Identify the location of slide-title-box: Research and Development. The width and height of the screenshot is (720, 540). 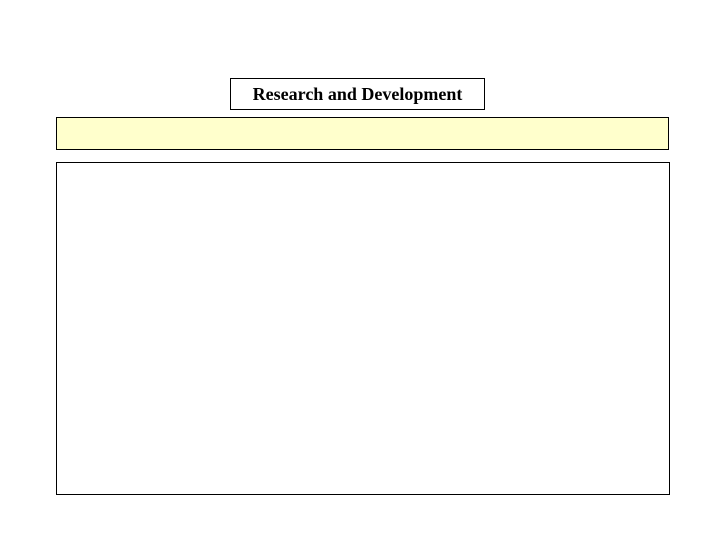
(357, 94).